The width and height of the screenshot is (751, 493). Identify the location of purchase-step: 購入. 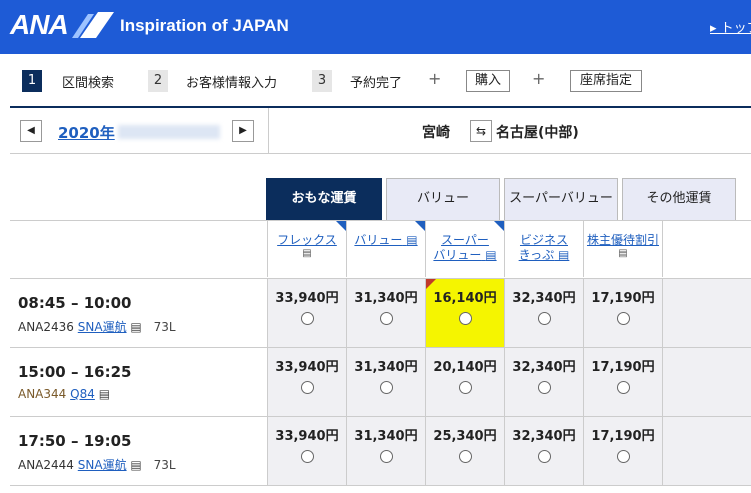
(488, 81).